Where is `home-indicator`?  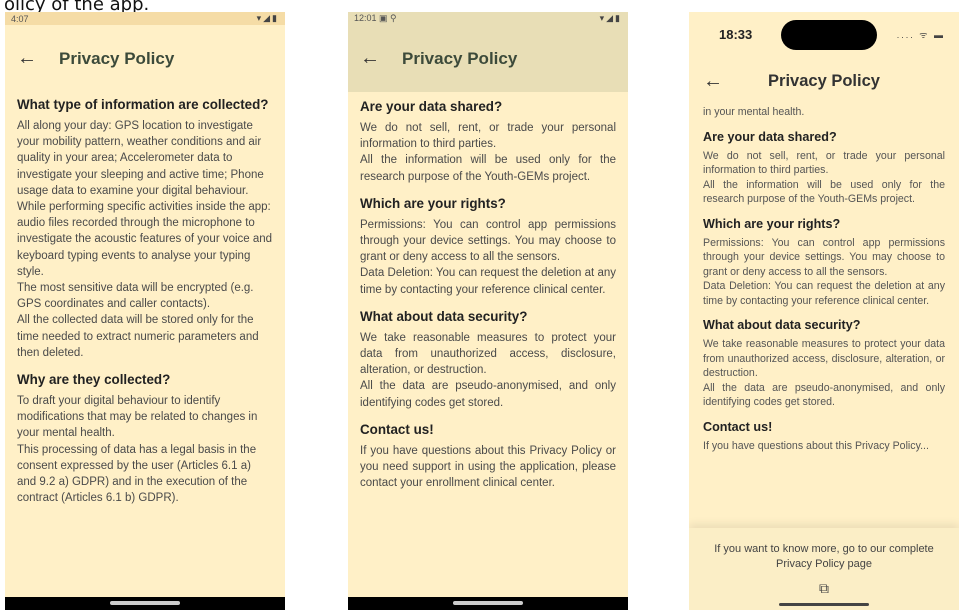 home-indicator is located at coordinates (824, 604).